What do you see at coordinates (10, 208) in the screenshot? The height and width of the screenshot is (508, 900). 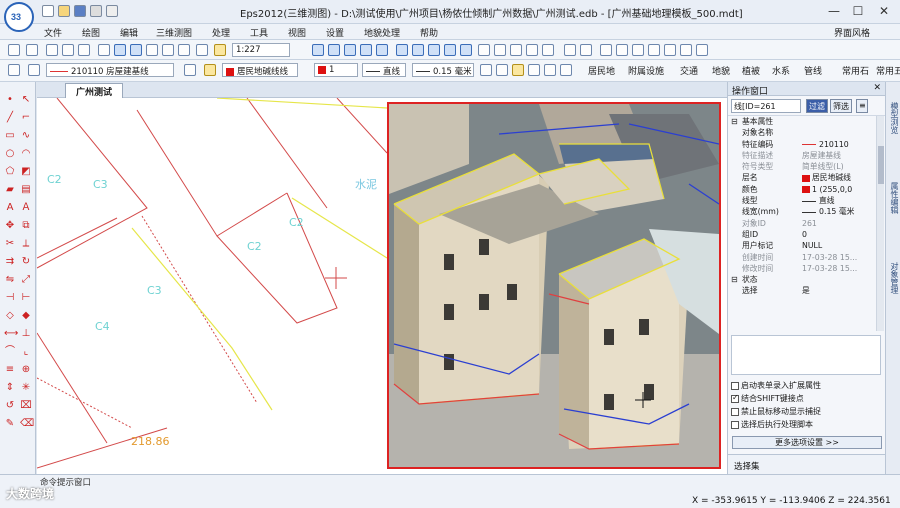 I see `text-tool-icon: A` at bounding box center [10, 208].